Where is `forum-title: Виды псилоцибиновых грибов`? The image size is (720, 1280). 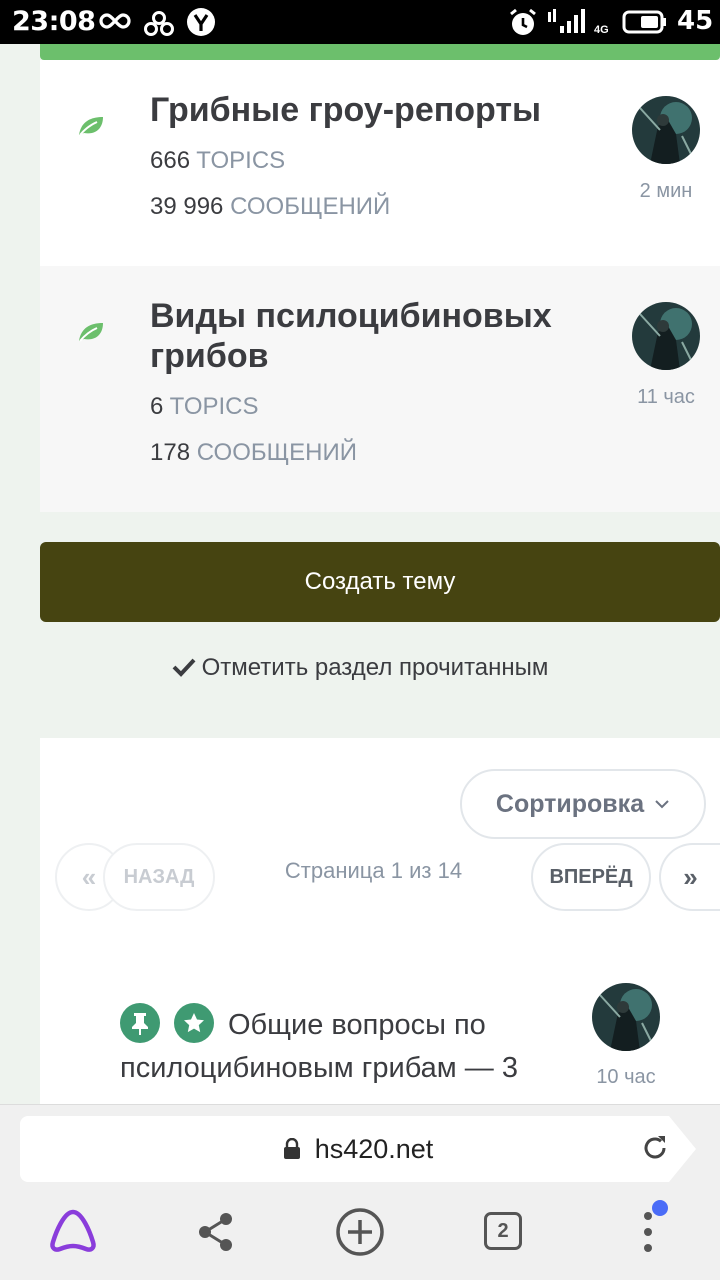
forum-title: Виды псилоцибиновых грибов is located at coordinates (365, 336).